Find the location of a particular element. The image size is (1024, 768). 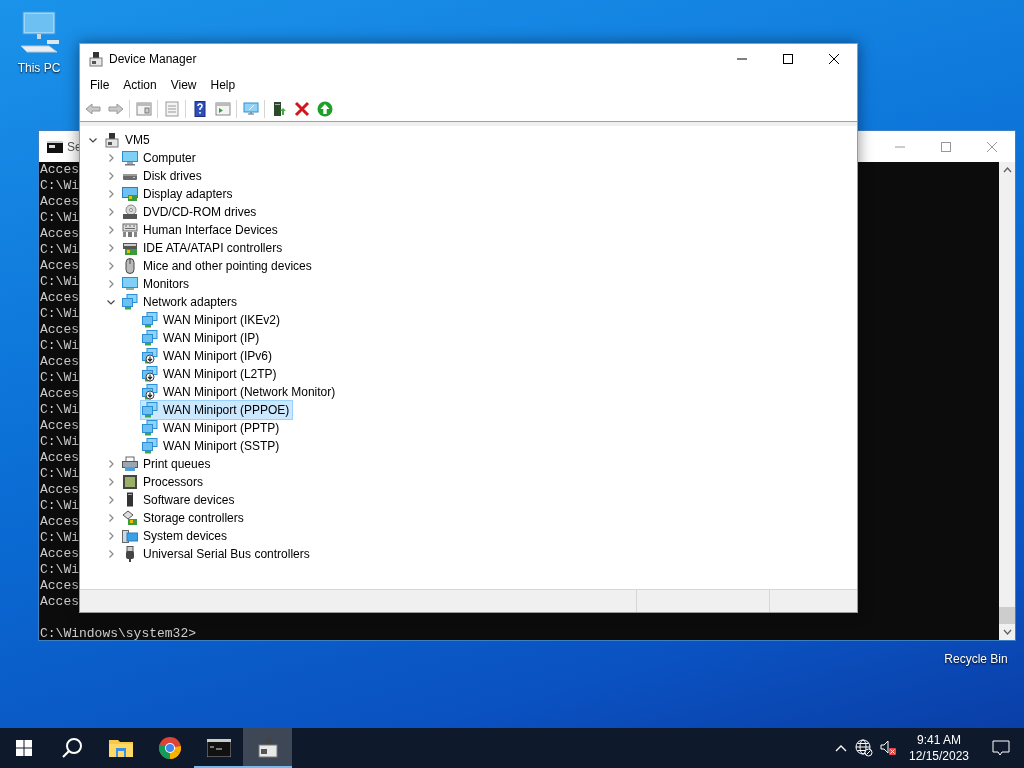

tree-item: Storage controllers is located at coordinates (184, 518).